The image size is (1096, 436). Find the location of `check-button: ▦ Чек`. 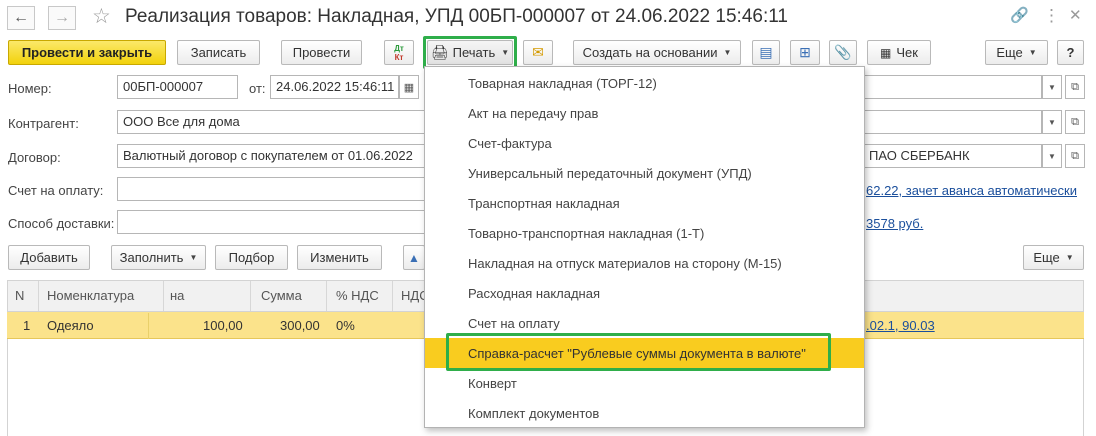

check-button: ▦ Чек is located at coordinates (899, 52).